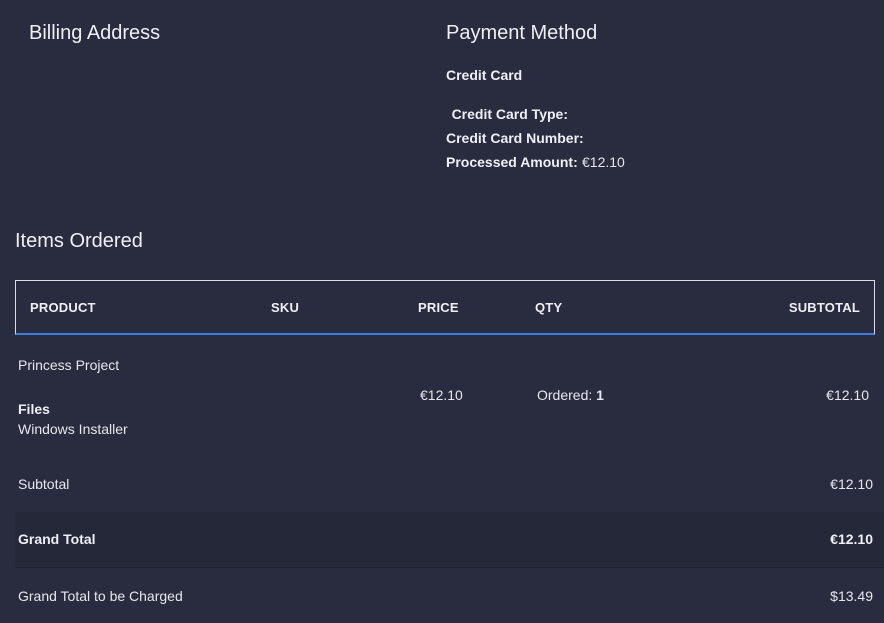 The image size is (884, 623). What do you see at coordinates (565, 395) in the screenshot?
I see `qty-ordered-label: Ordered:` at bounding box center [565, 395].